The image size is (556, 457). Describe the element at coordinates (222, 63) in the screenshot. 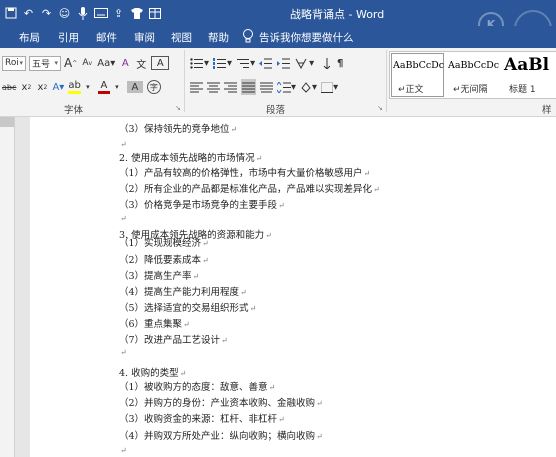

I see `numbering-icon: ▾` at that location.